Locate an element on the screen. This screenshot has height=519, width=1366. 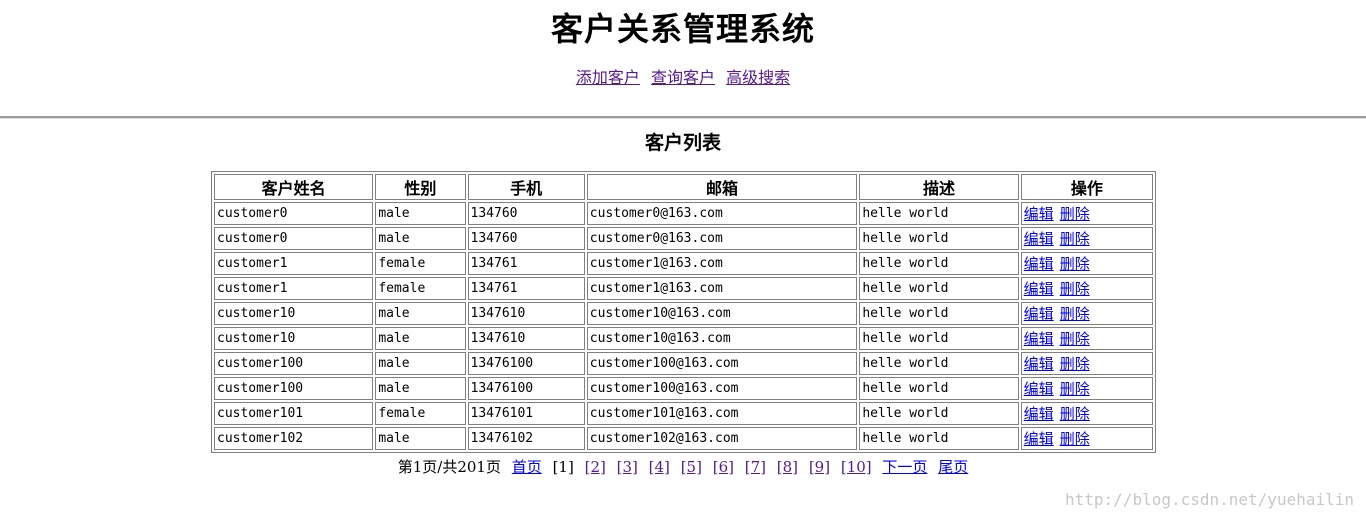
top-nav: 添加客户 查询客户 高级搜索 is located at coordinates (683, 76).